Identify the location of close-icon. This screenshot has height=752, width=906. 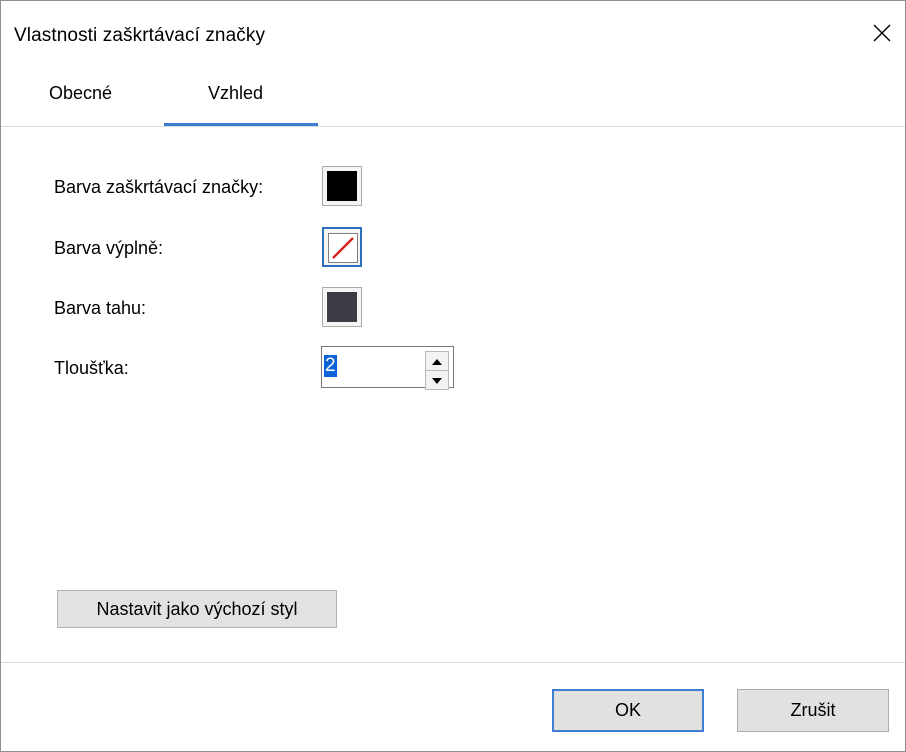
(882, 35).